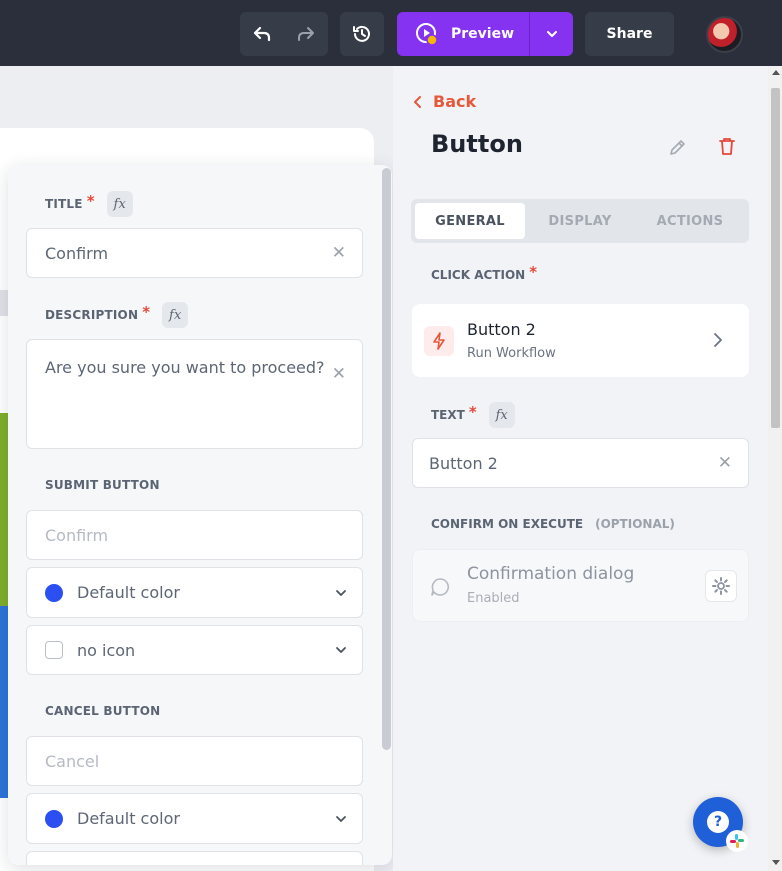 The image size is (782, 871). Describe the element at coordinates (470, 221) in the screenshot. I see `tab-general: GENERAL` at that location.